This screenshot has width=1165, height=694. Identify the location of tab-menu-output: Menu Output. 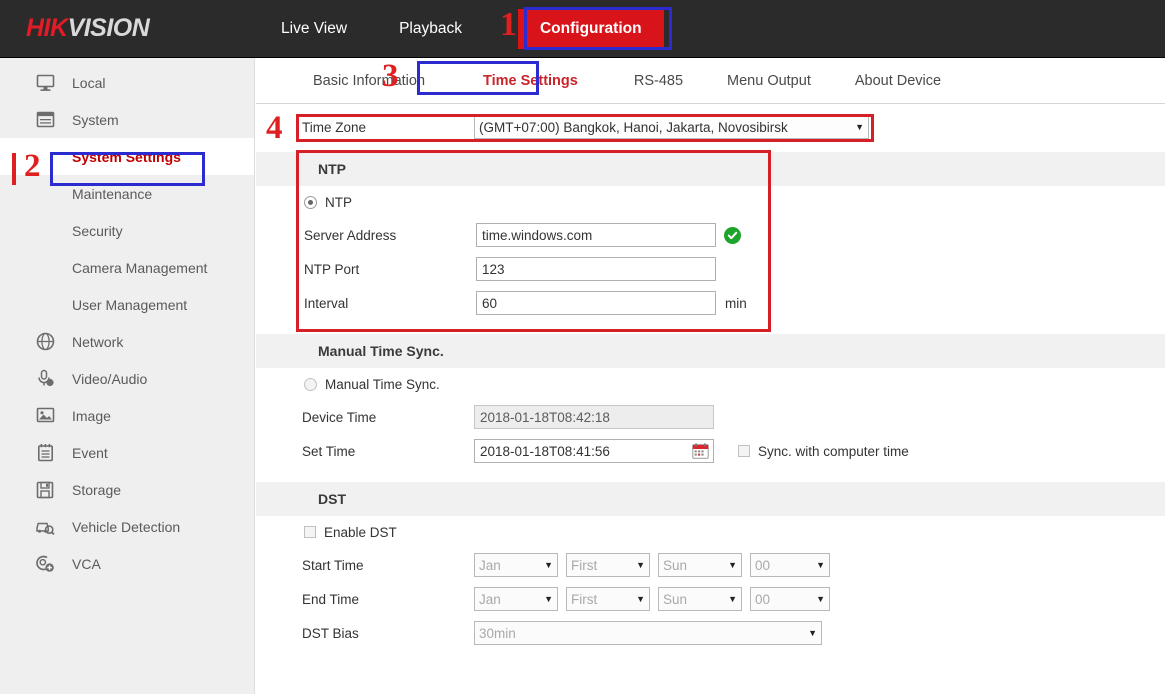
(769, 81).